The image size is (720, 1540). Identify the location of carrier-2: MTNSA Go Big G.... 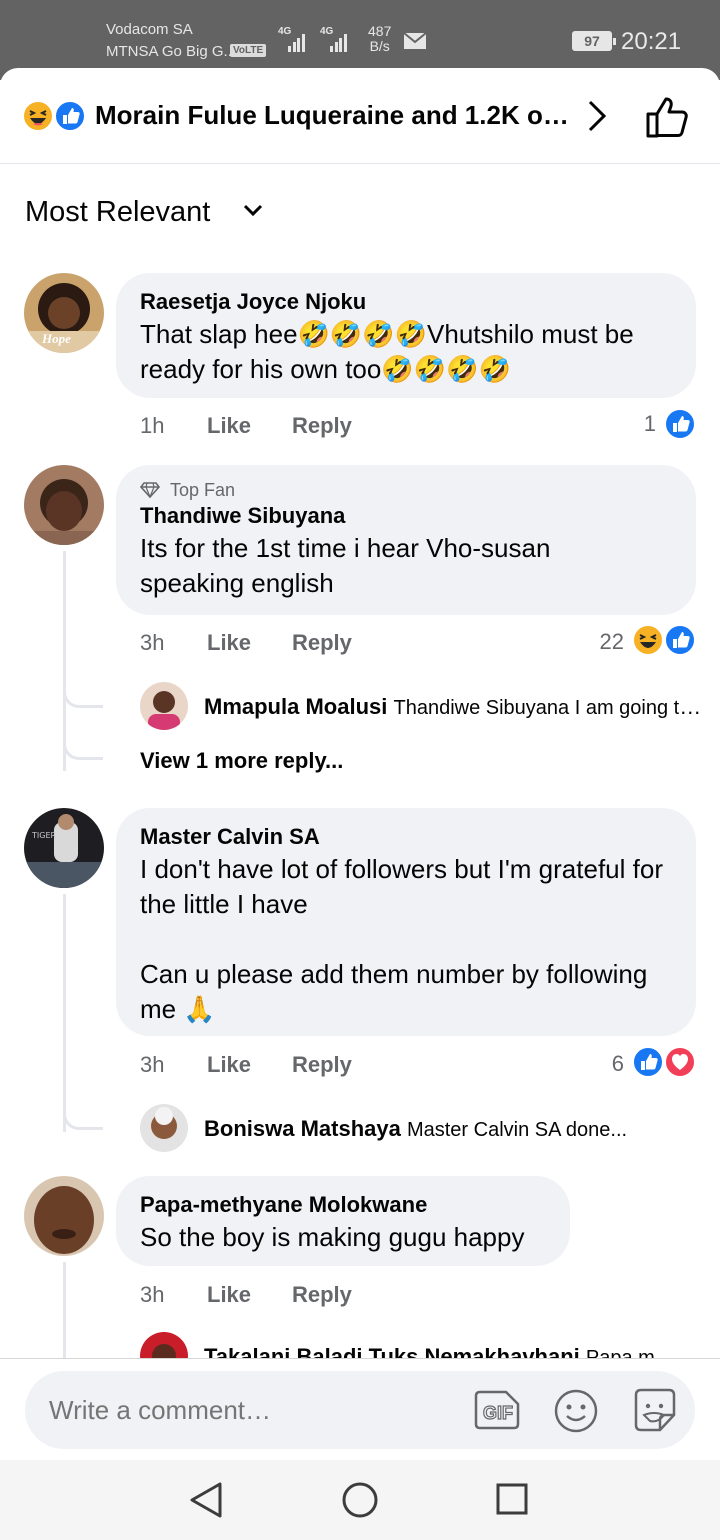
(171, 51).